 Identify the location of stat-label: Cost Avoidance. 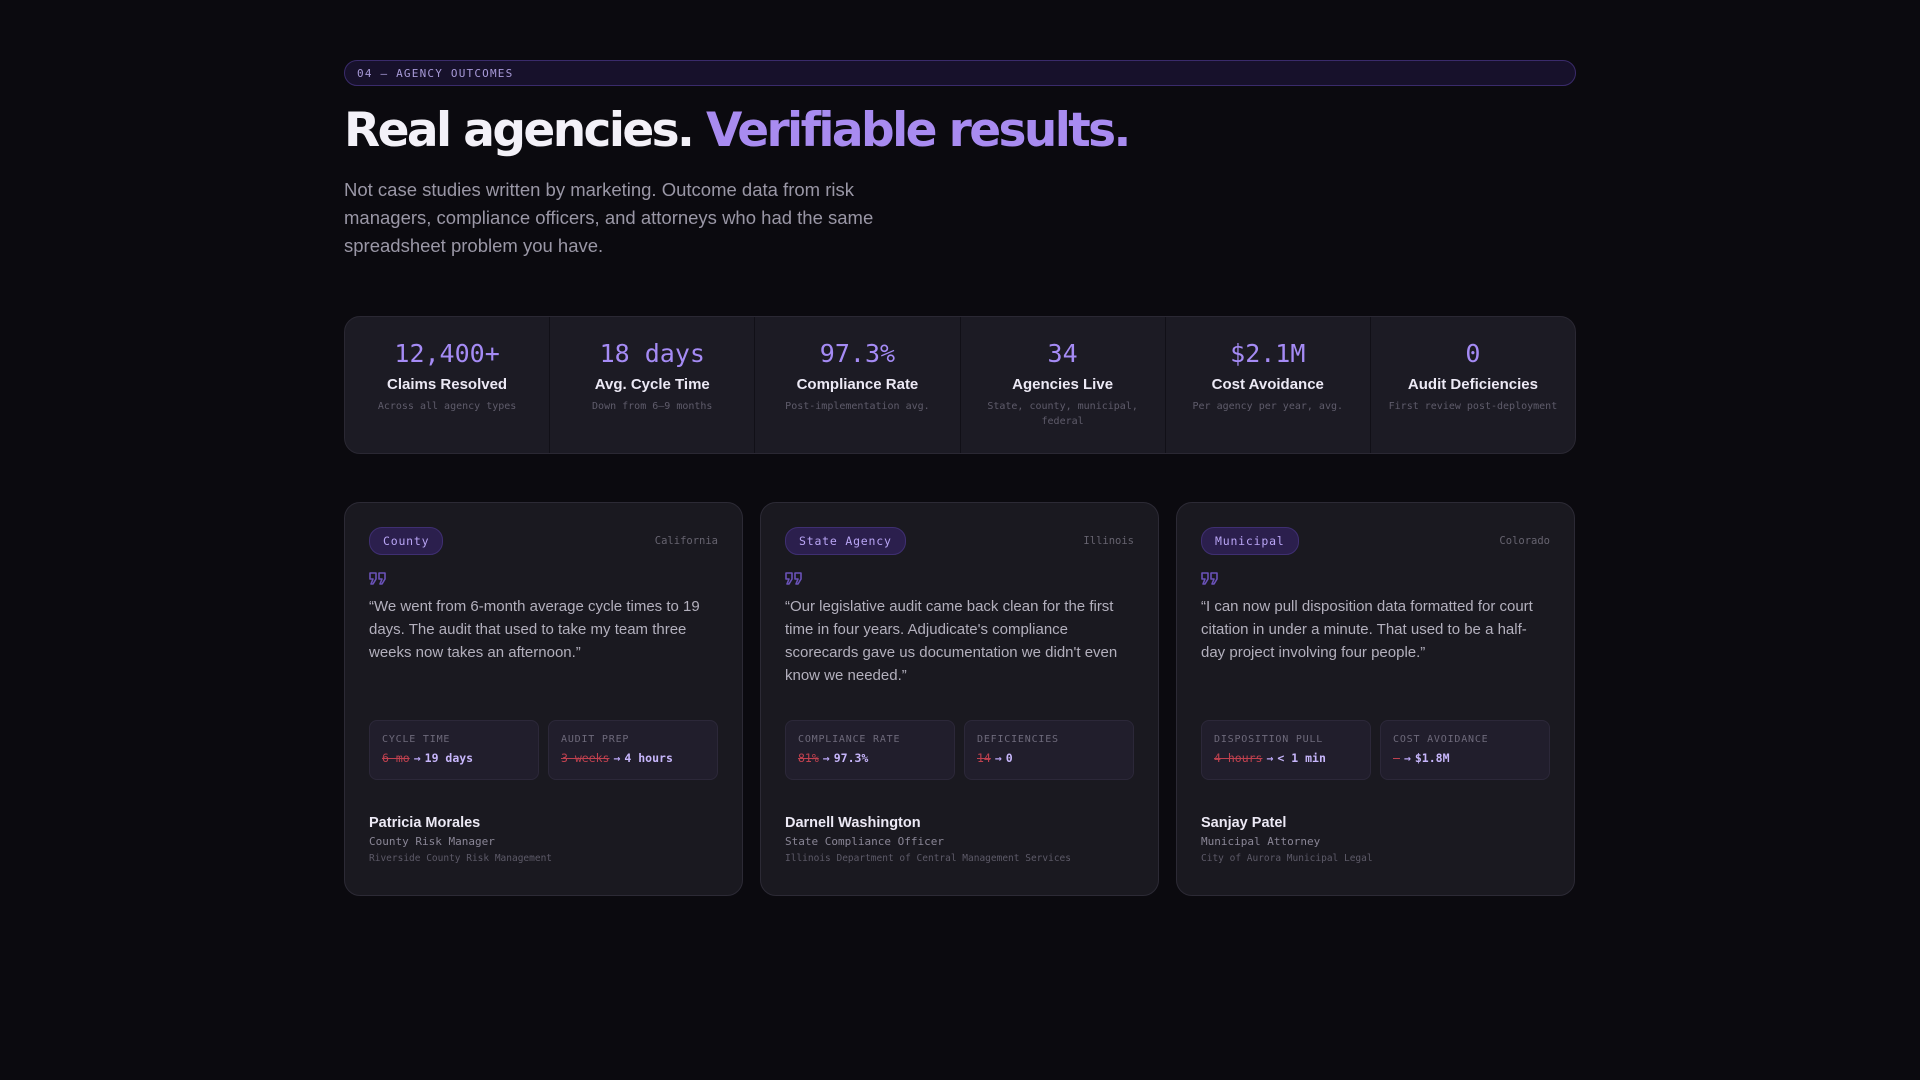
(1267, 384).